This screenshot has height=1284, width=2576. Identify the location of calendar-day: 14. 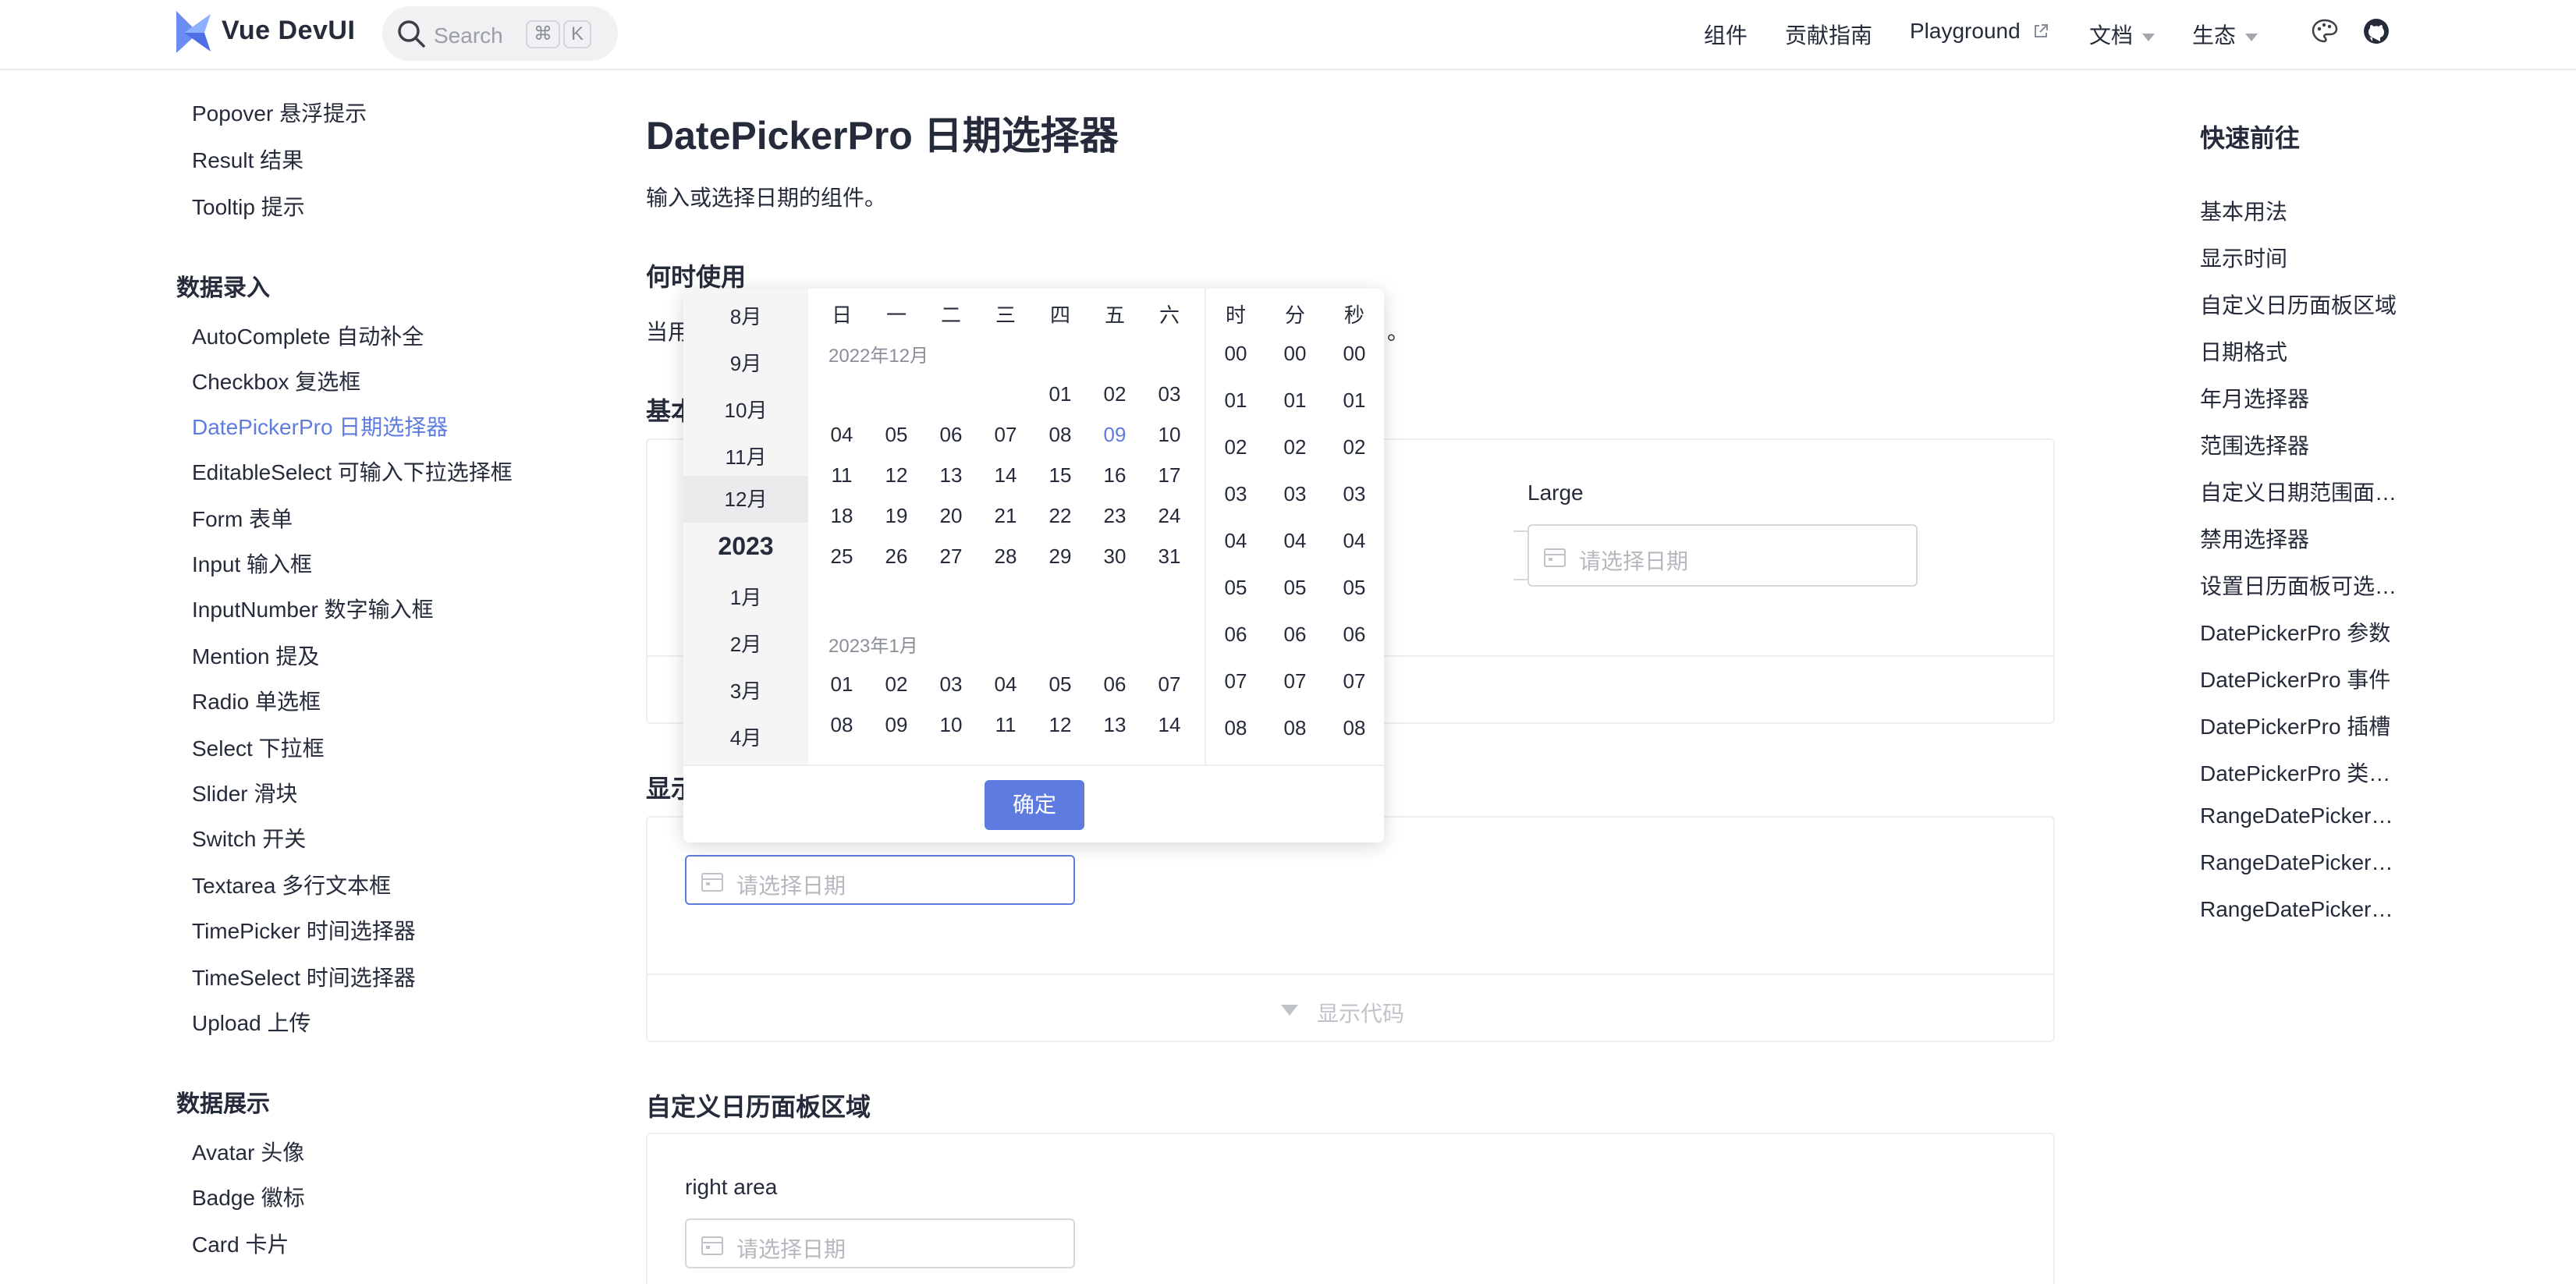
(1005, 475).